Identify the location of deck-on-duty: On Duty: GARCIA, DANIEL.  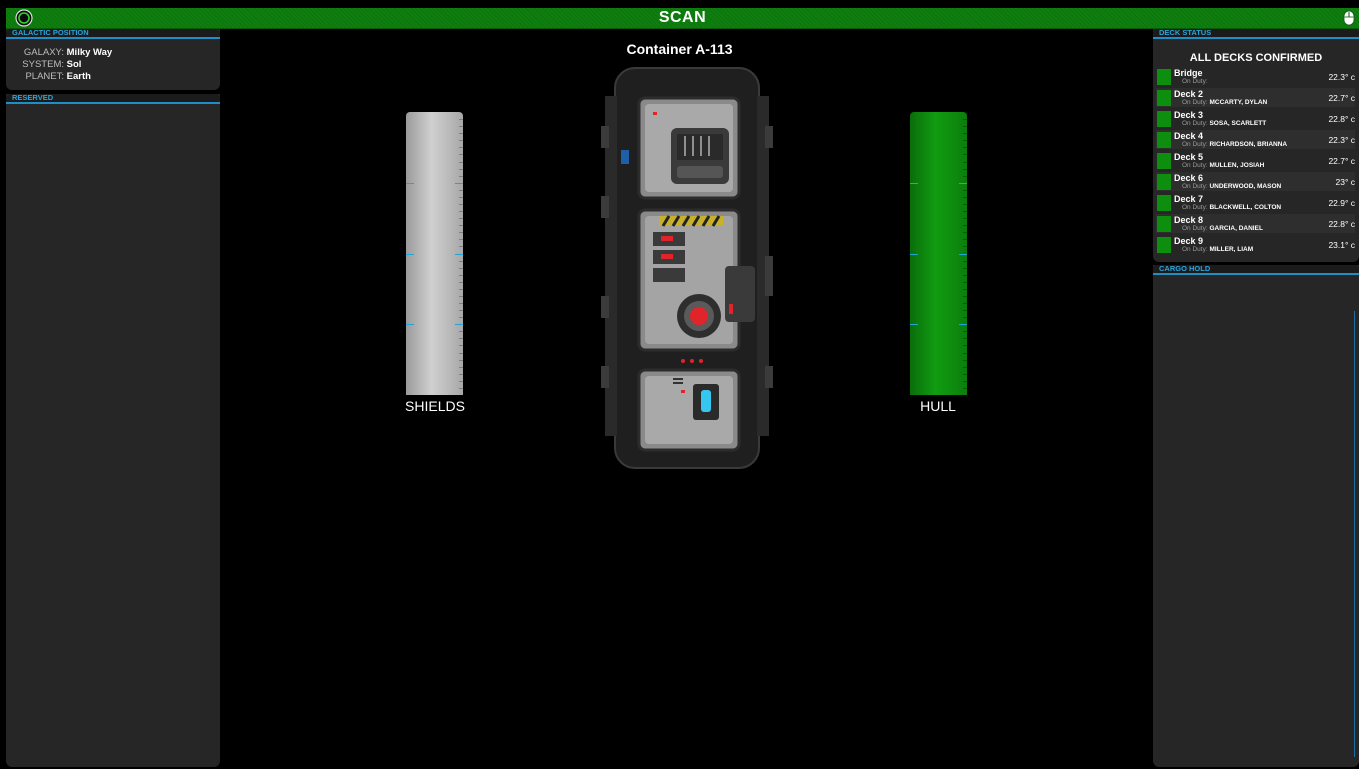
(1222, 228).